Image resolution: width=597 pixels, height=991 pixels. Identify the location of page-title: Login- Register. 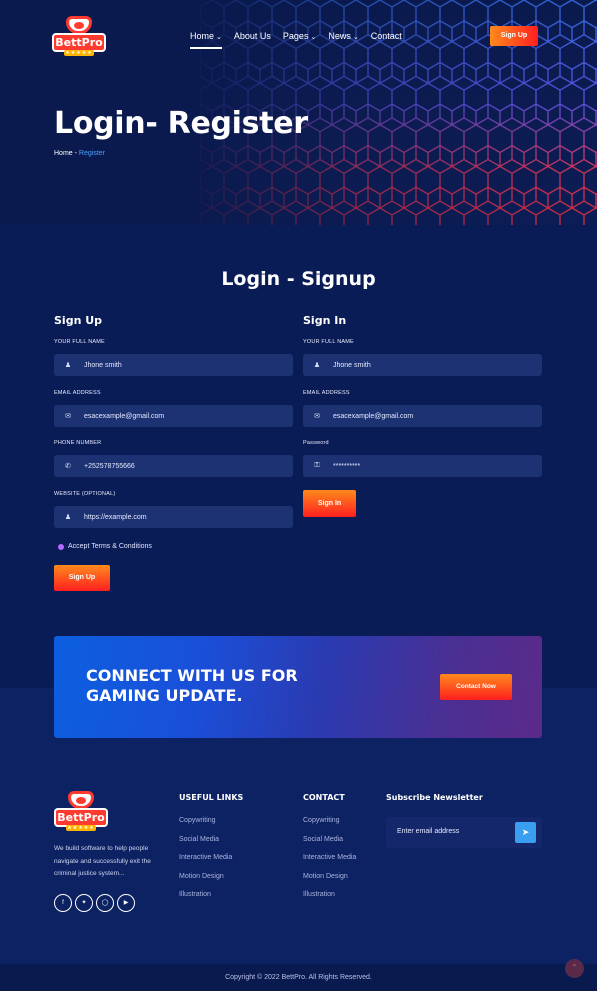
(181, 123).